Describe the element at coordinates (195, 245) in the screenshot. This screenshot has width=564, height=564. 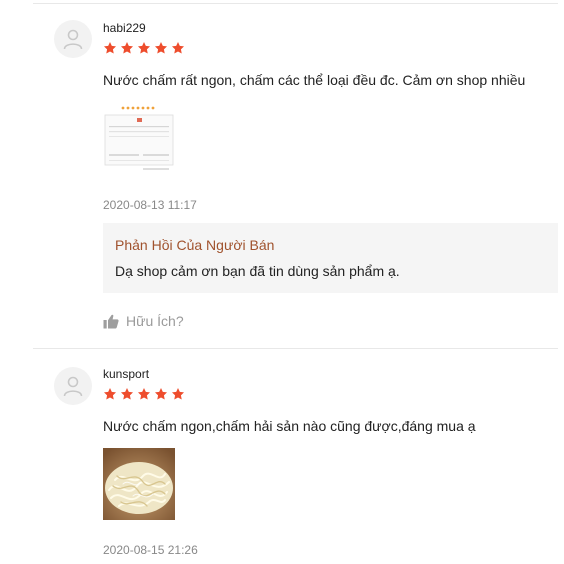
I see `seller-reply-title: Phản Hồi Của Người Bán` at that location.